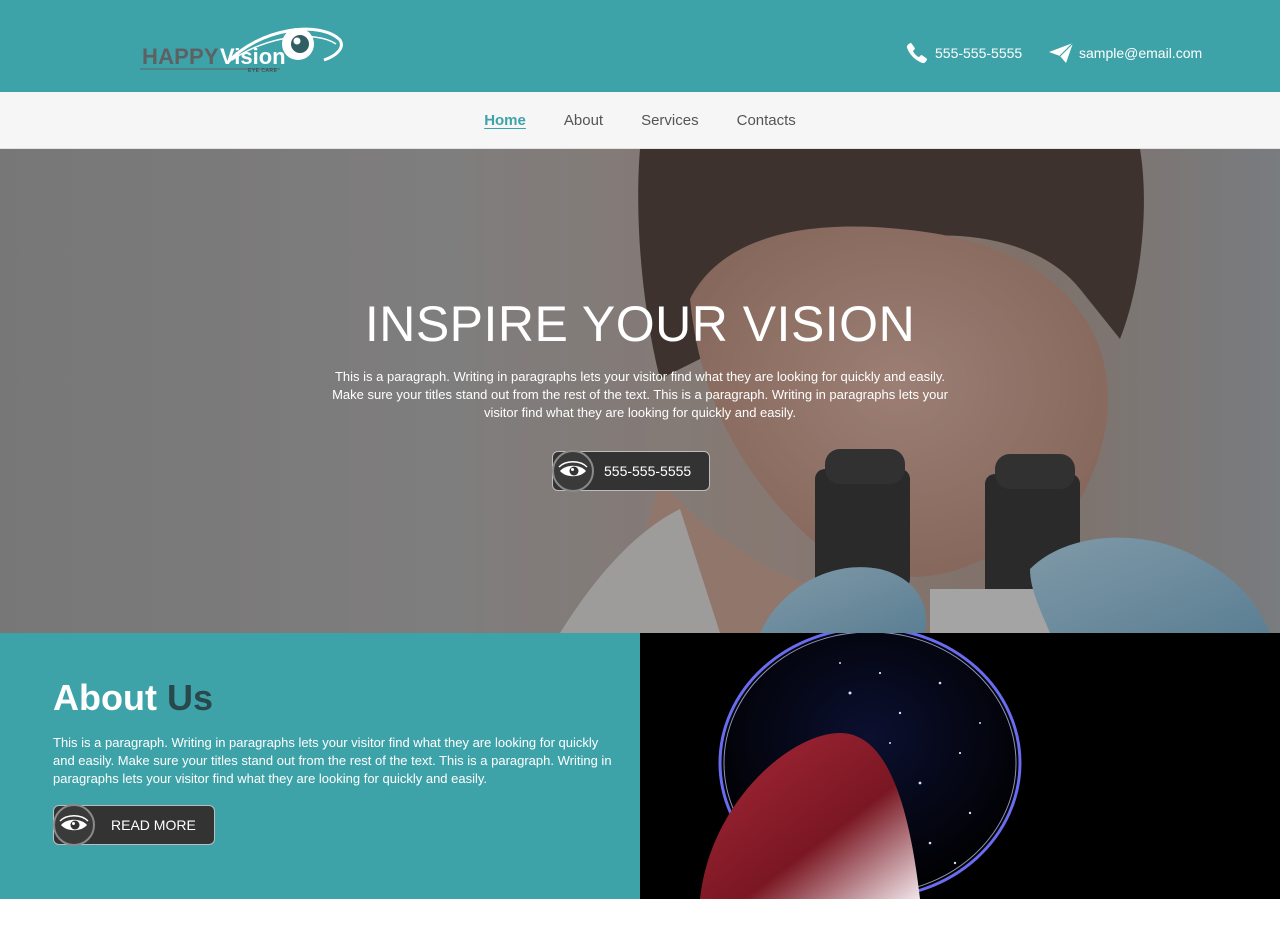 This screenshot has width=1280, height=942. I want to click on nav-menu: Home About Services Contacts, so click(640, 120).